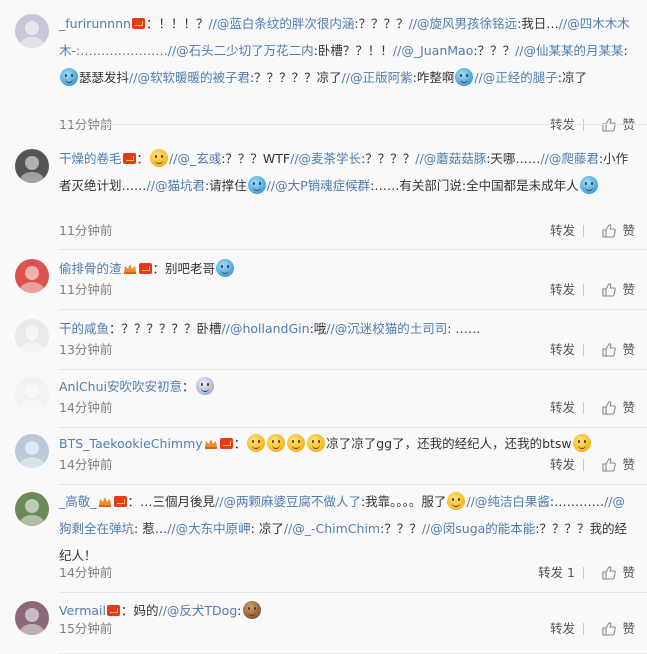  Describe the element at coordinates (241, 50) in the screenshot. I see `mention-link: //@石头二少切了万花二内` at that location.